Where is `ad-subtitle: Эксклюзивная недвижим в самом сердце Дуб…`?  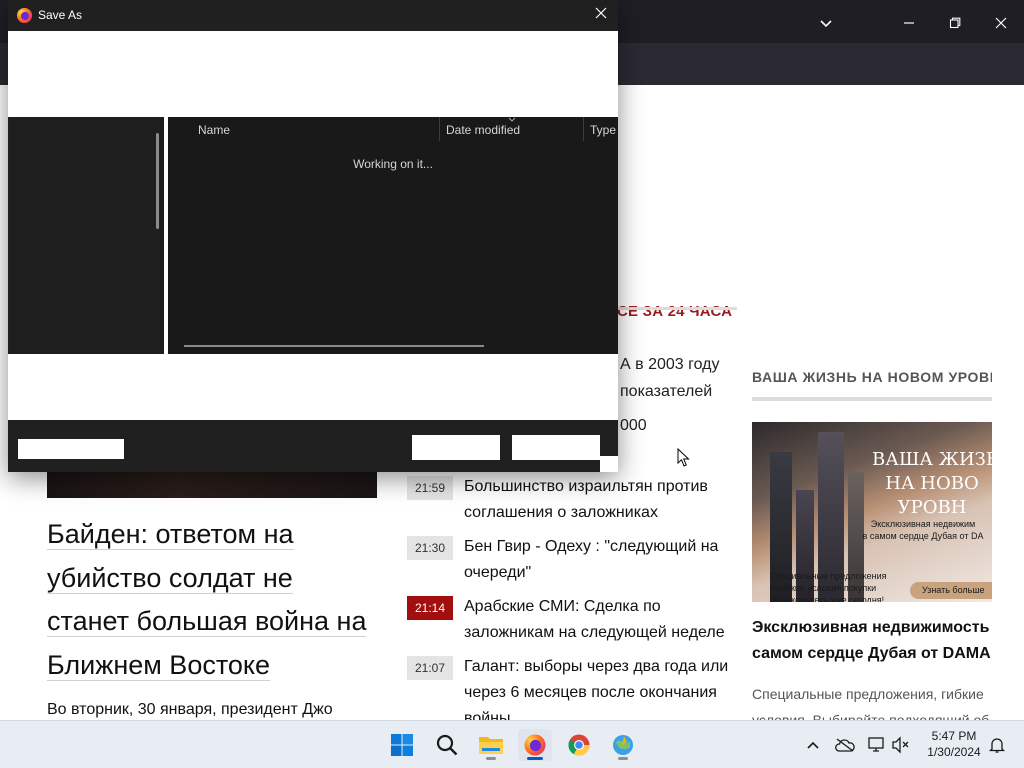 ad-subtitle: Эксклюзивная недвижим в самом сердце Дуб… is located at coordinates (923, 530).